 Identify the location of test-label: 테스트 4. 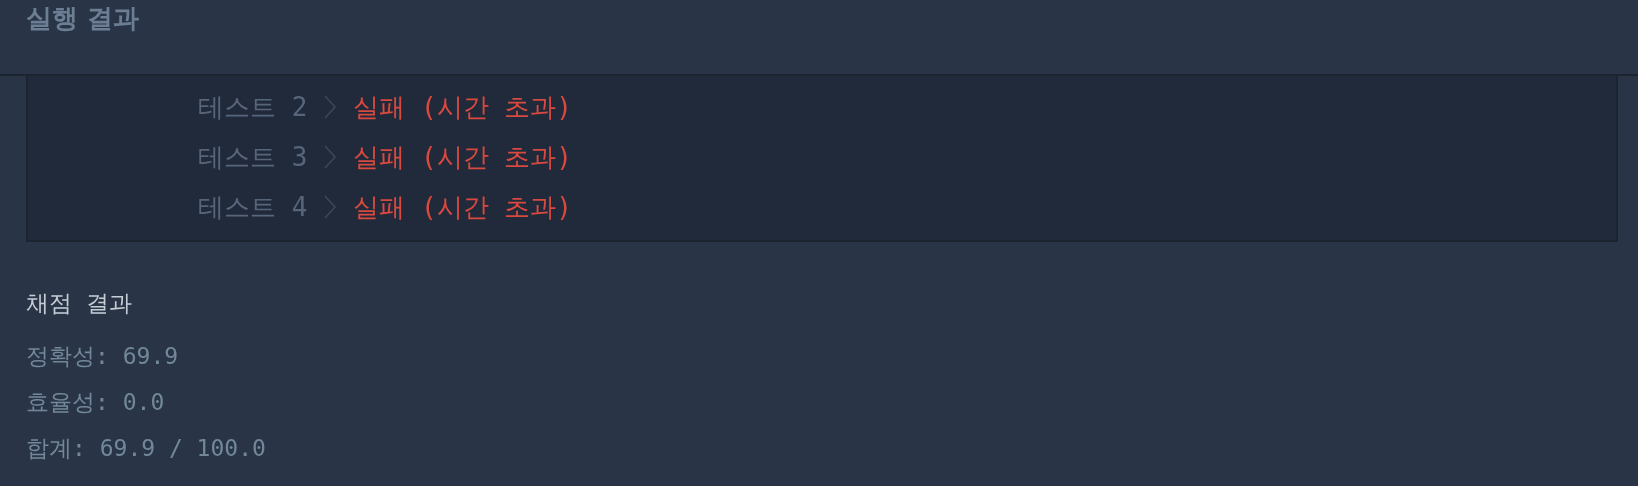
(253, 207).